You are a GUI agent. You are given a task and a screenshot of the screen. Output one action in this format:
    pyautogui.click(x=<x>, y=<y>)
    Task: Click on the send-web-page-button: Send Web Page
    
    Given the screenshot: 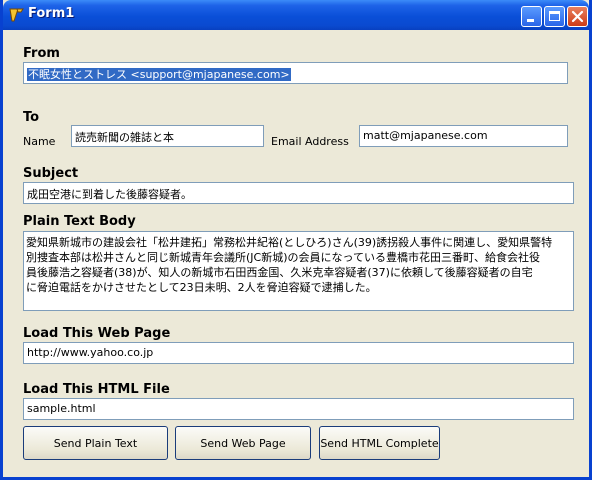 What is the action you would take?
    pyautogui.click(x=243, y=443)
    